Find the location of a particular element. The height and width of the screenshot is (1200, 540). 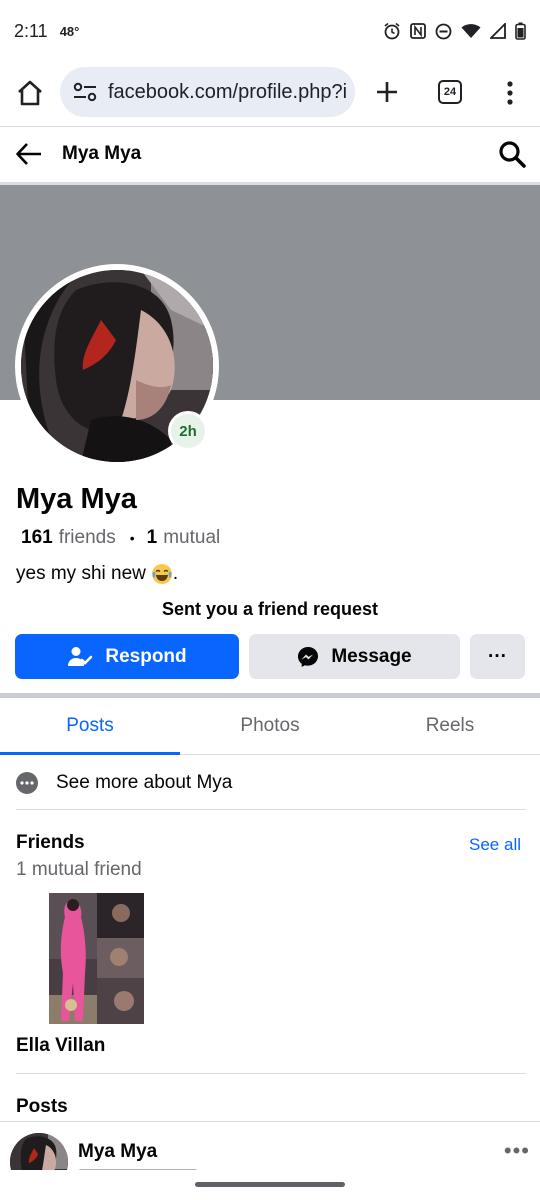

nfc-icon is located at coordinates (418, 31).